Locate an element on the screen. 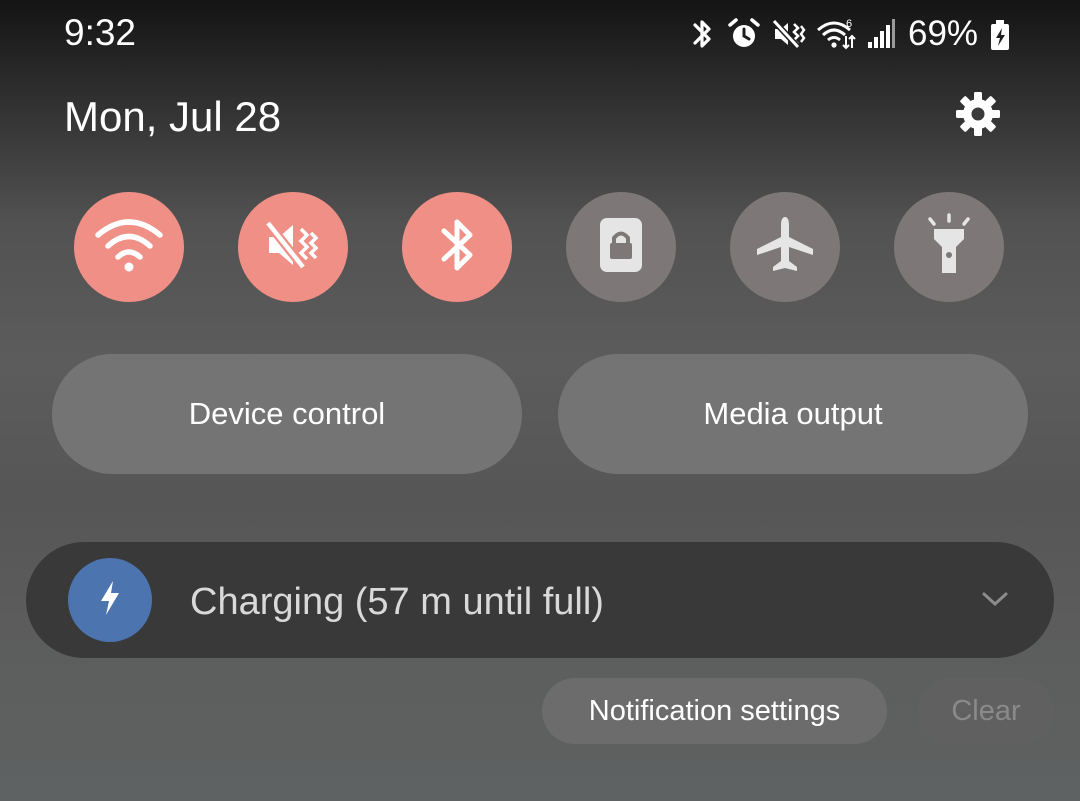 The width and height of the screenshot is (1080, 801). alarm-icon is located at coordinates (744, 34).